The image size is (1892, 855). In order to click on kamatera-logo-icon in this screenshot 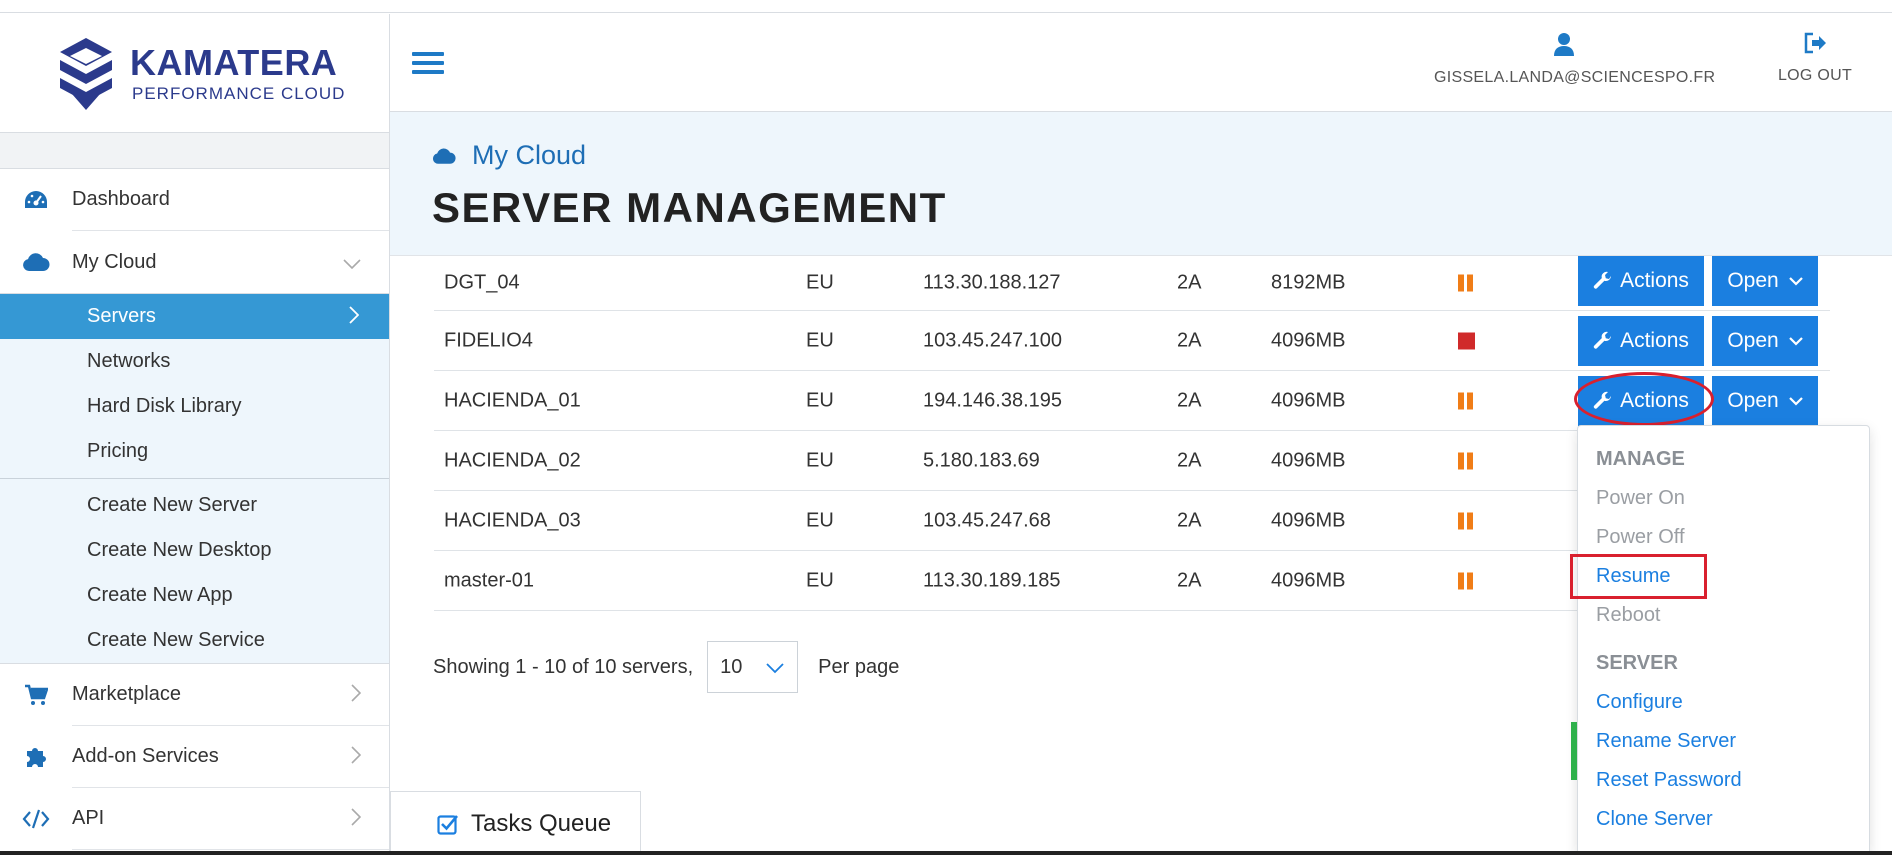, I will do `click(86, 74)`.